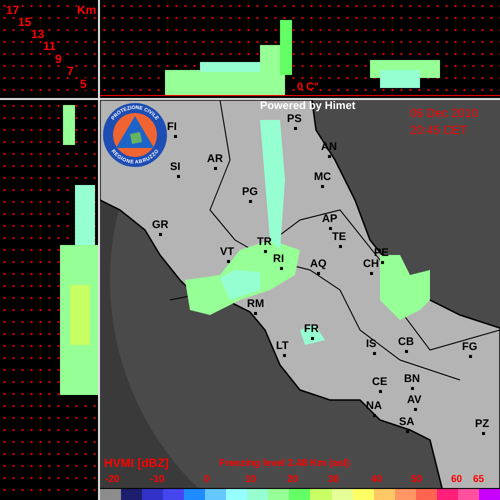  I want to click on city-label: AR, so click(215, 159).